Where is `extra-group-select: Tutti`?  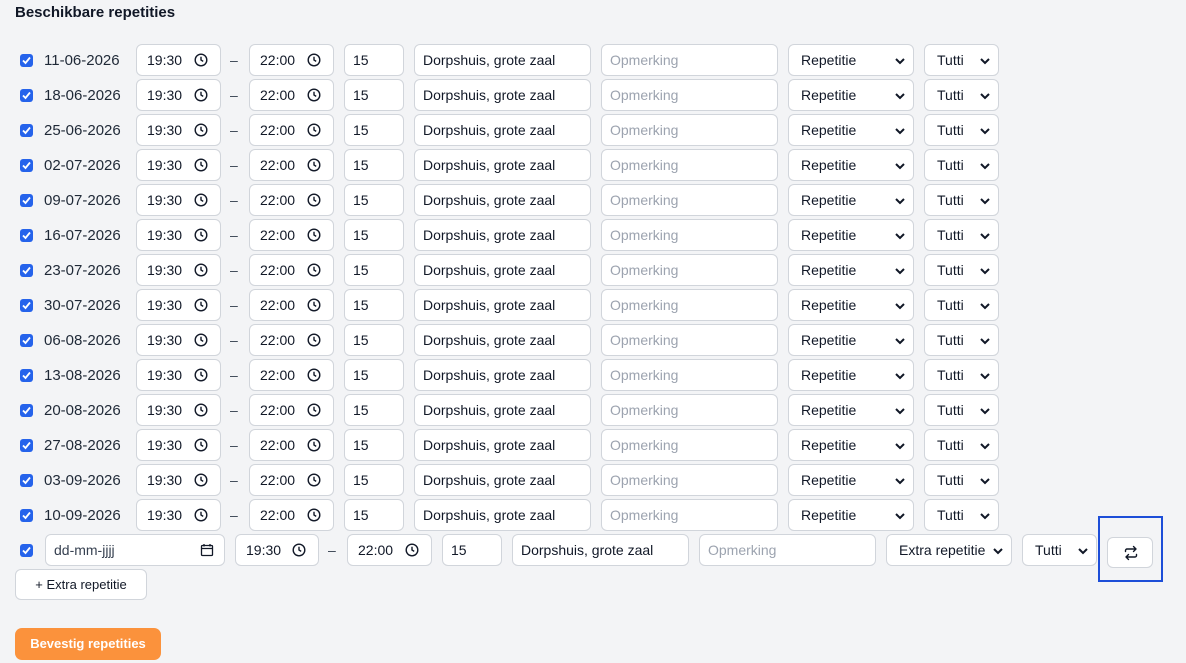 extra-group-select: Tutti is located at coordinates (1059, 550).